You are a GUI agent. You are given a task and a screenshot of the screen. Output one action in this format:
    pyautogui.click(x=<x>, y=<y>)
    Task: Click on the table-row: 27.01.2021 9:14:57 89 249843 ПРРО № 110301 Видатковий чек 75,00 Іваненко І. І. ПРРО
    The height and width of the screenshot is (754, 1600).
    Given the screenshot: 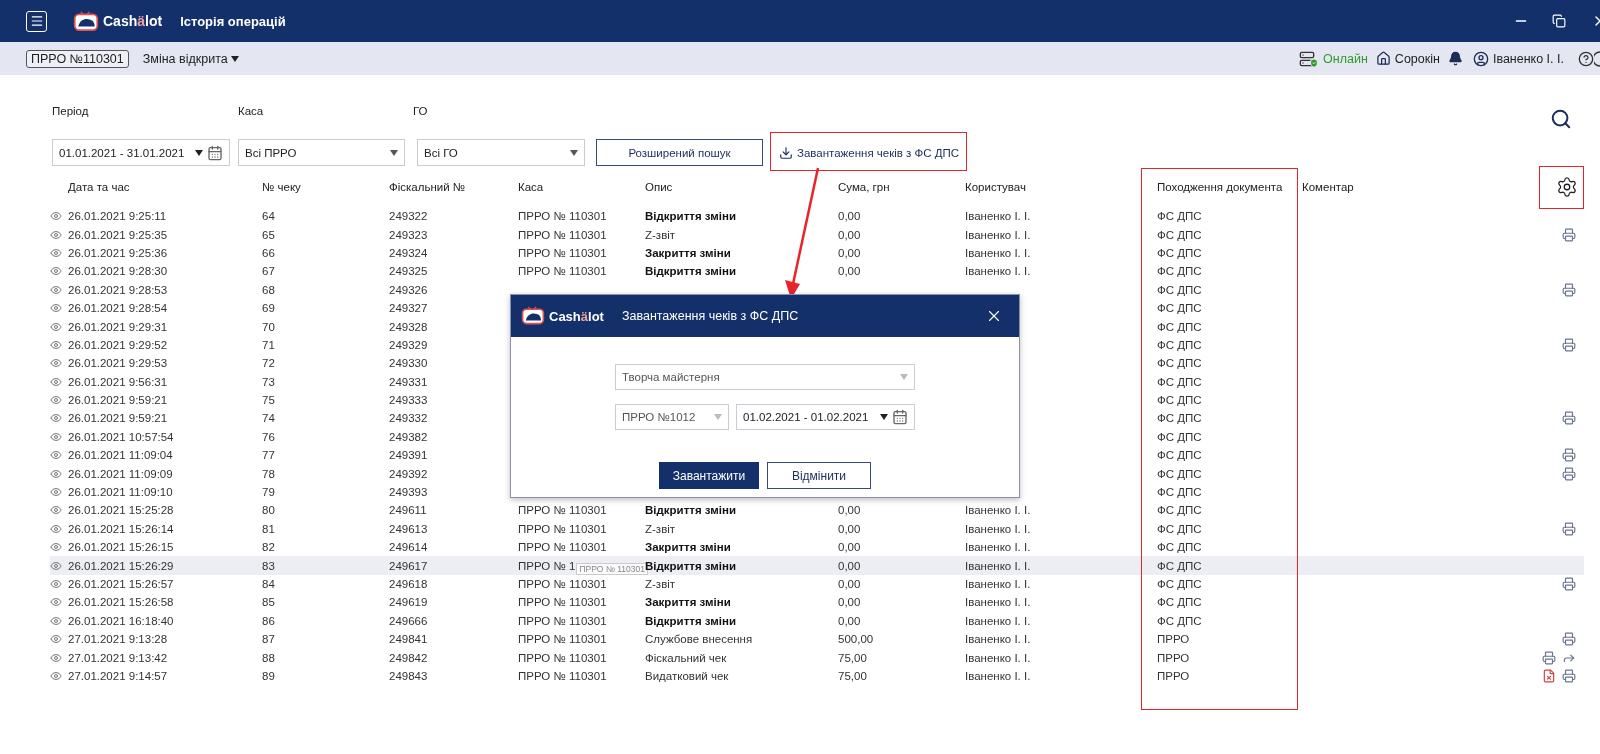 What is the action you would take?
    pyautogui.click(x=817, y=676)
    